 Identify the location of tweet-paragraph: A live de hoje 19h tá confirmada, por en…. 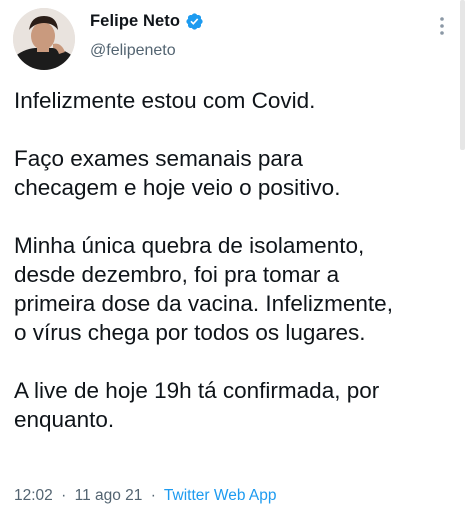
(234, 405).